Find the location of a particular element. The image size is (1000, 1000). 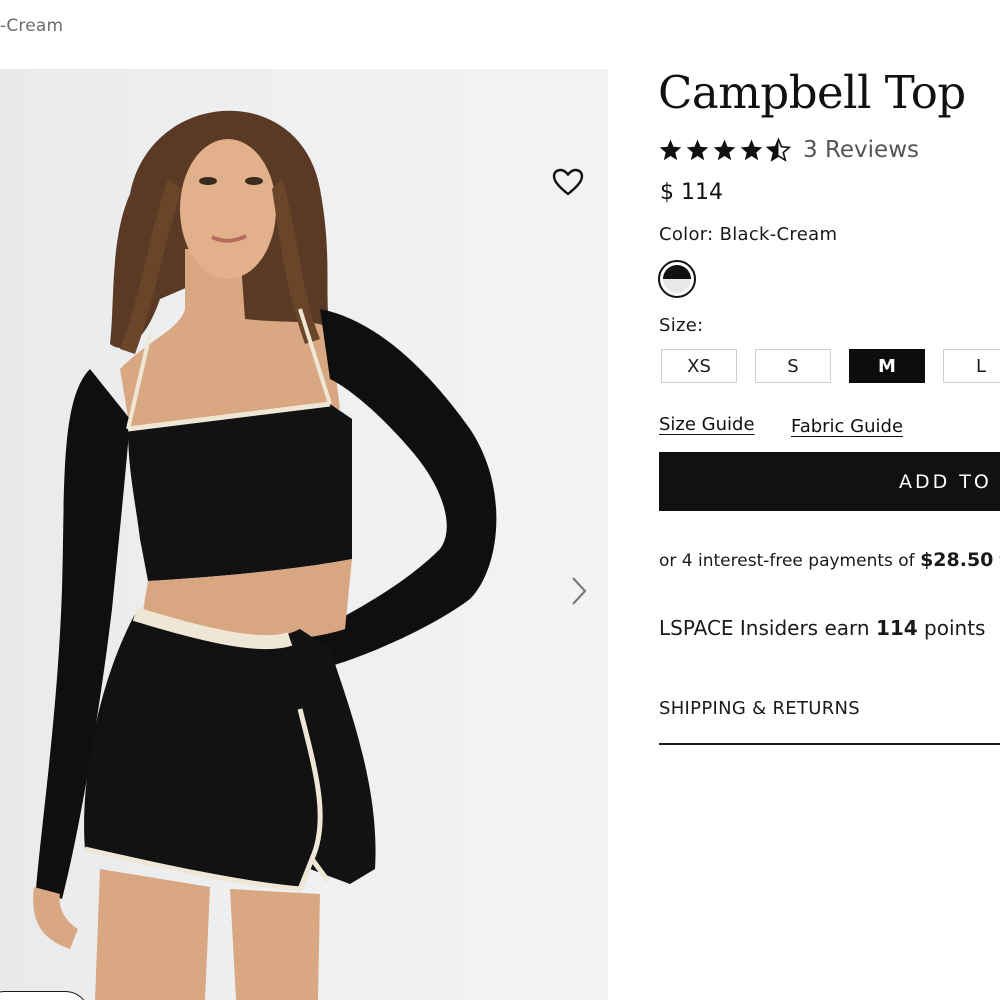

loyalty-suffix: points is located at coordinates (955, 628).